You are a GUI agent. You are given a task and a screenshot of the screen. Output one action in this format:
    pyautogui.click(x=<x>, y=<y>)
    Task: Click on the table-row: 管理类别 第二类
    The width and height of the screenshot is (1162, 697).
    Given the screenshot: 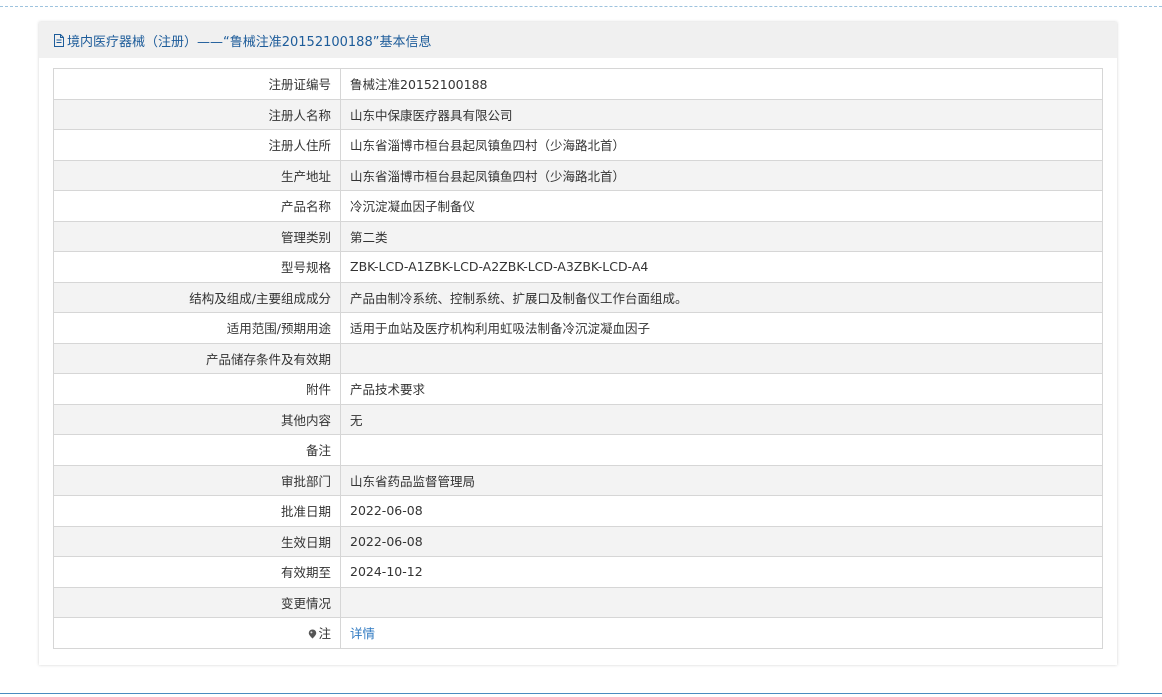 What is the action you would take?
    pyautogui.click(x=578, y=236)
    